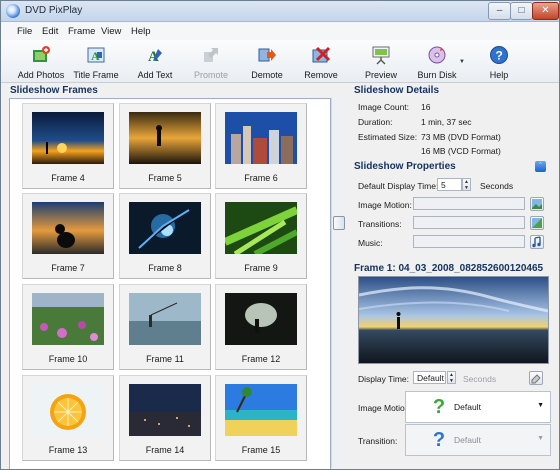  What do you see at coordinates (540, 166) in the screenshot?
I see `collapse-chevron-icon: ˆ` at bounding box center [540, 166].